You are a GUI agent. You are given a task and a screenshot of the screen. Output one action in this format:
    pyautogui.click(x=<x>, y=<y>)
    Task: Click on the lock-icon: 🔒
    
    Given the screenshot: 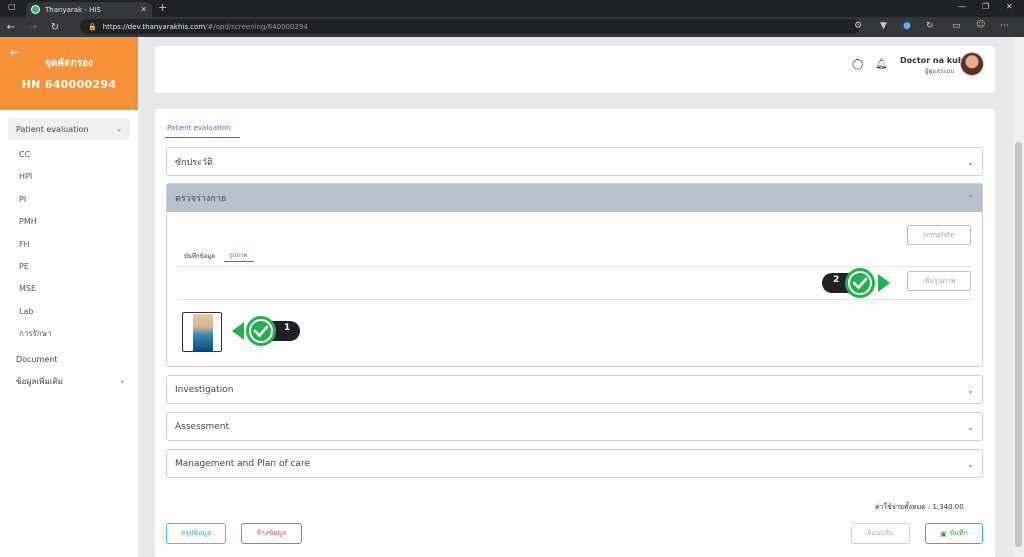 What is the action you would take?
    pyautogui.click(x=92, y=26)
    